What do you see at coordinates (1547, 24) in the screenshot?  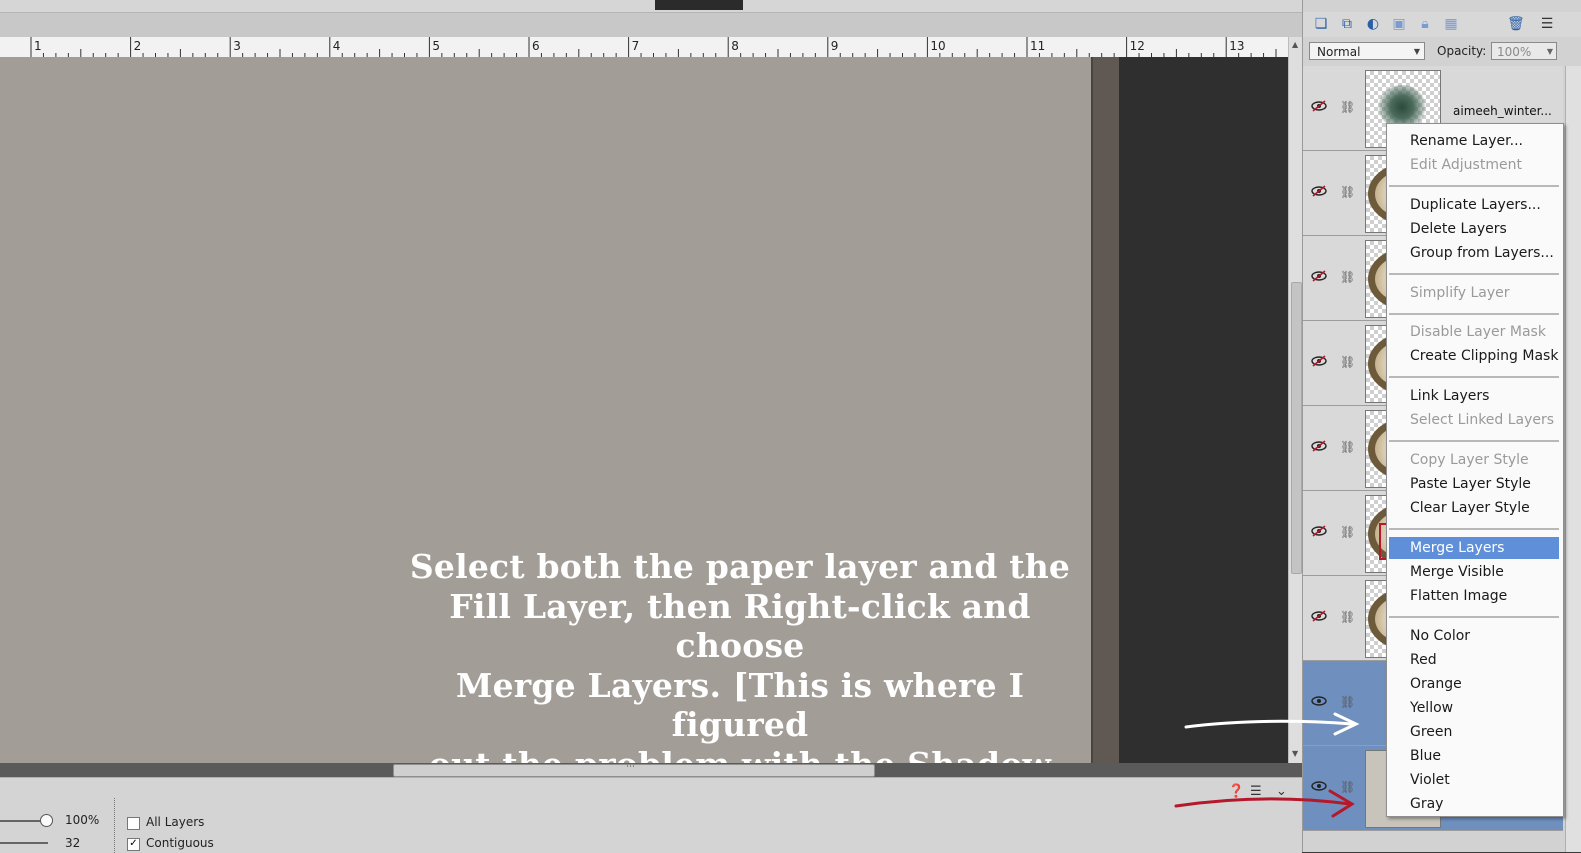 I see `panel-menu-icon: ☰` at bounding box center [1547, 24].